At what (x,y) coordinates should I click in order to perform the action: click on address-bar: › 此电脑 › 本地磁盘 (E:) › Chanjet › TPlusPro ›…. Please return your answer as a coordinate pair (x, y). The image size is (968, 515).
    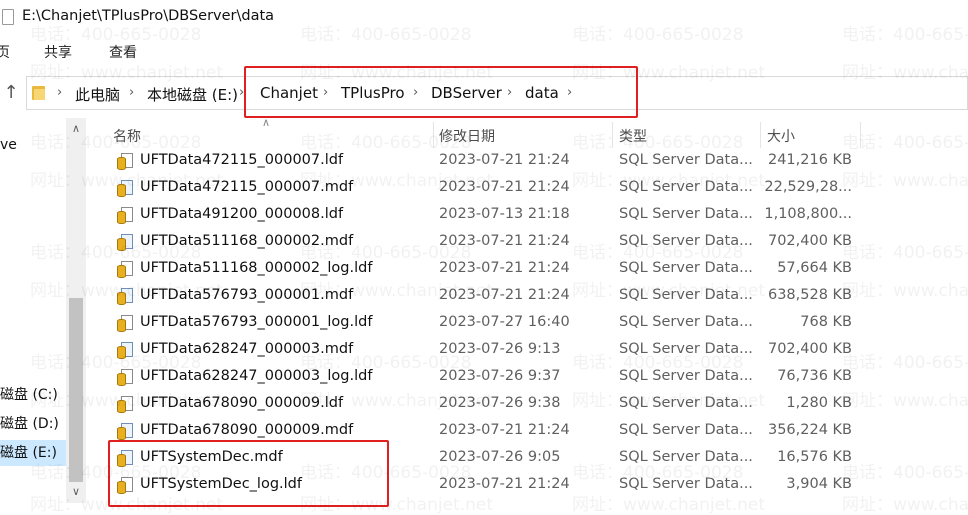
    Looking at the image, I should click on (497, 93).